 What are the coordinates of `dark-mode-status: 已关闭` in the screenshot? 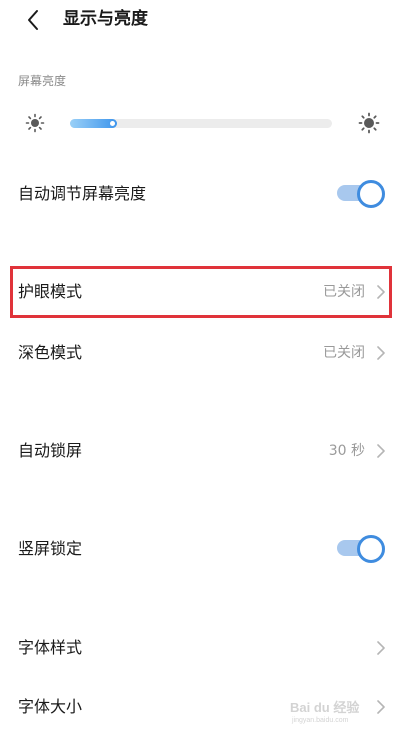 It's located at (344, 353).